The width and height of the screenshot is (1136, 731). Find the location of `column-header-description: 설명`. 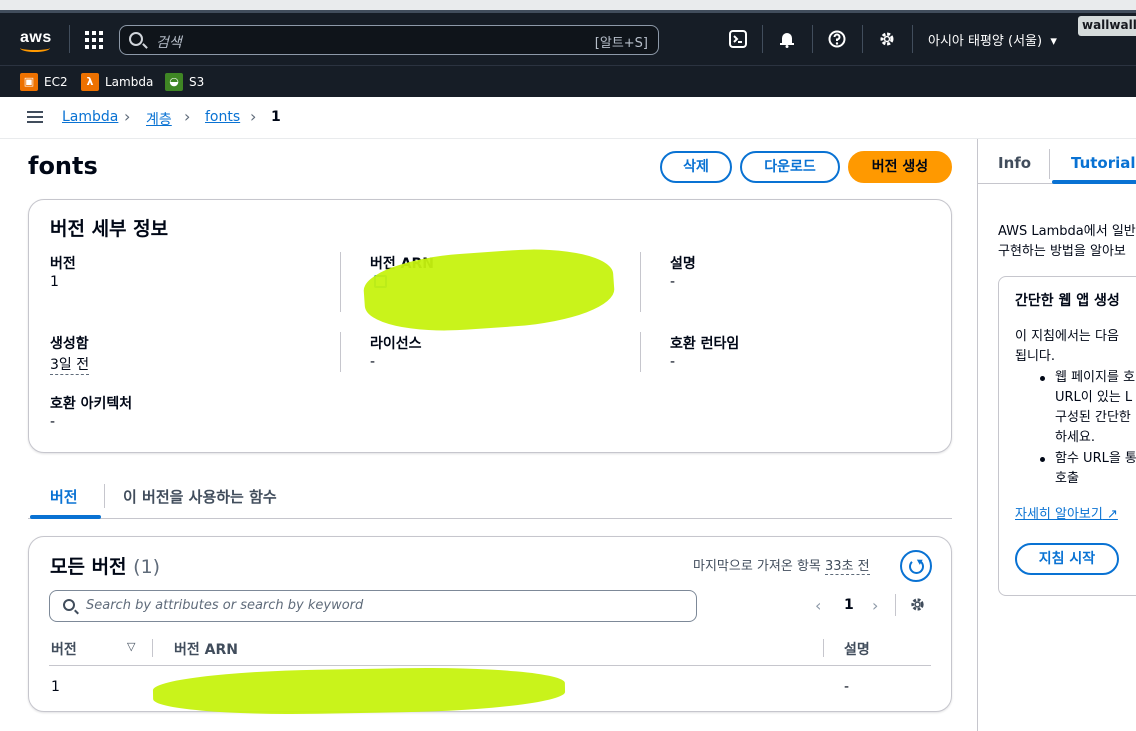

column-header-description: 설명 is located at coordinates (857, 649).